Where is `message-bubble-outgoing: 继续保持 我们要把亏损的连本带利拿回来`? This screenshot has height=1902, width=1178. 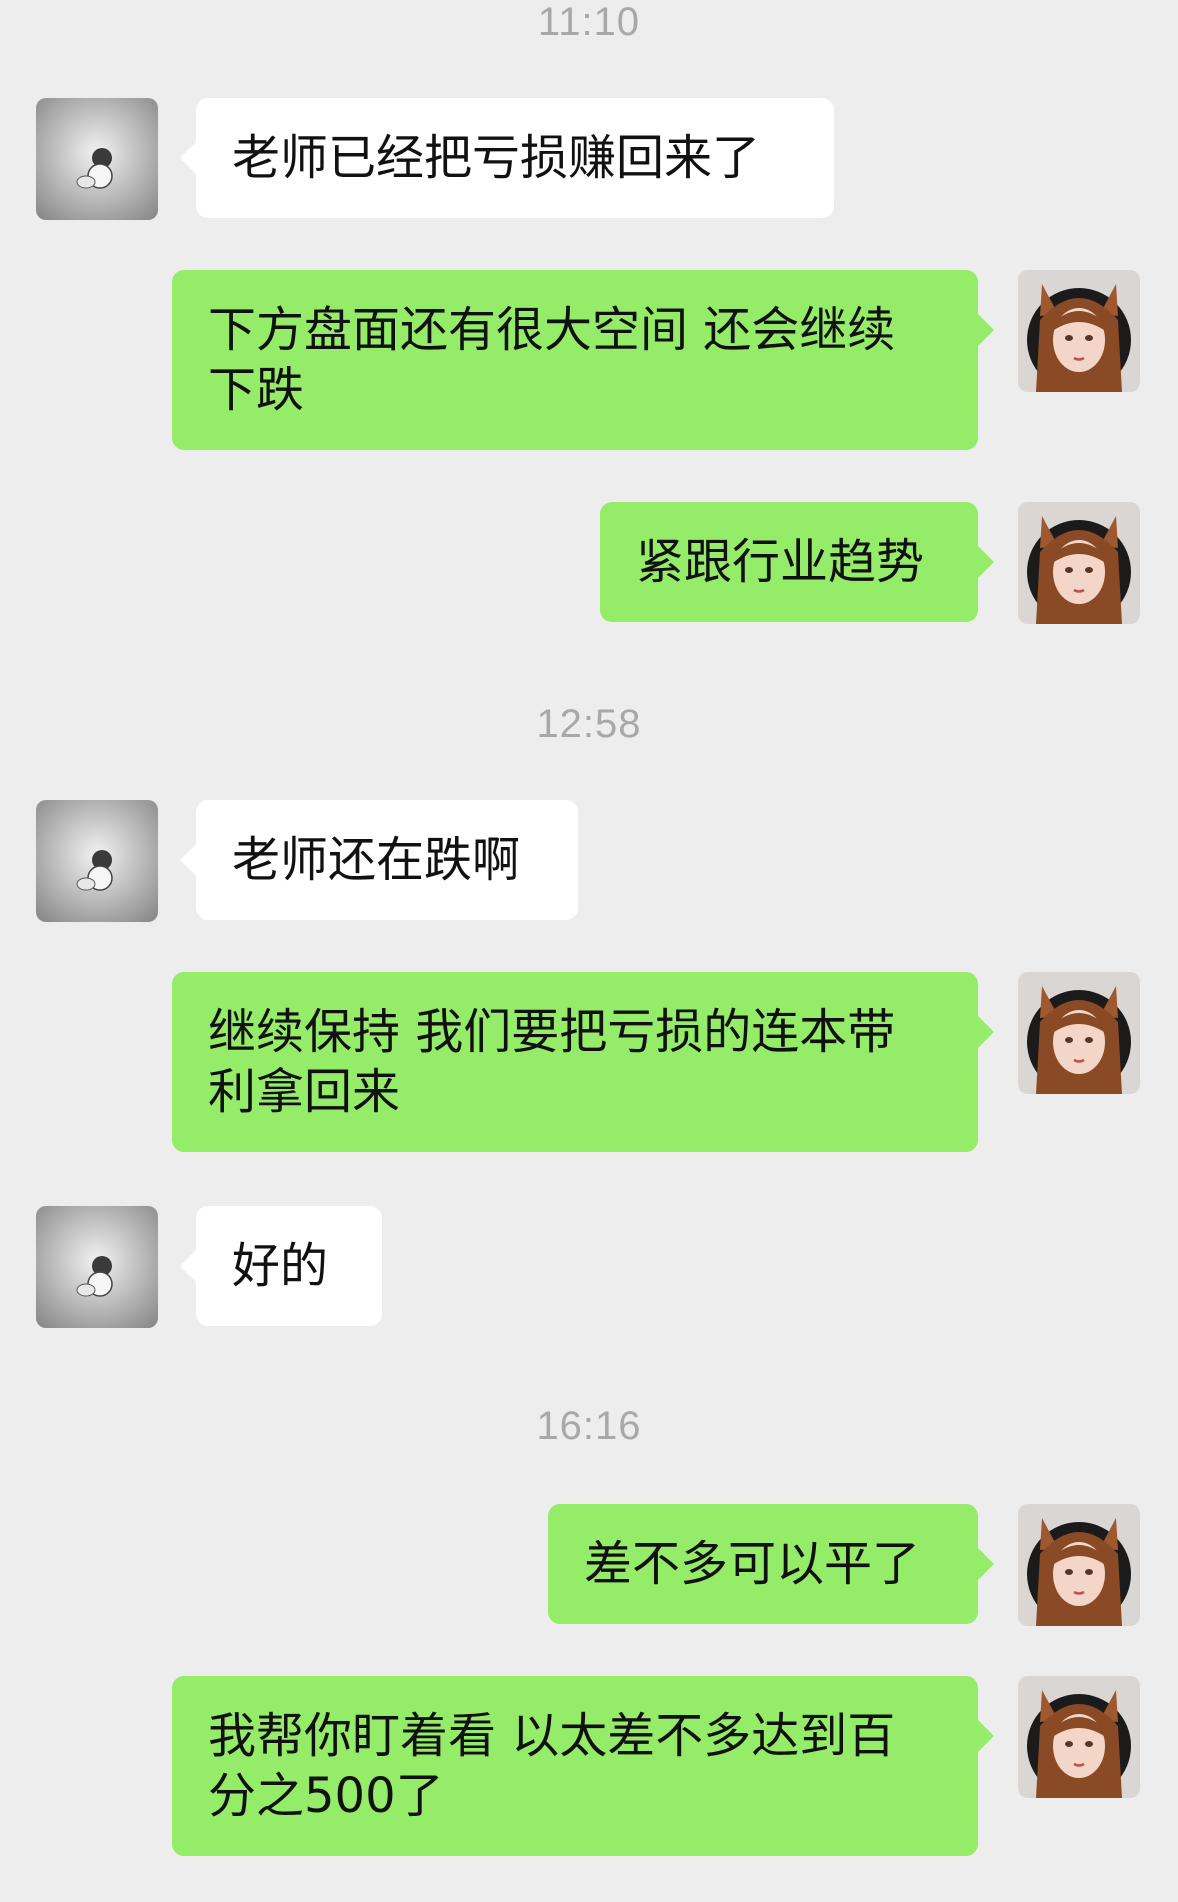
message-bubble-outgoing: 继续保持 我们要把亏损的连本带利拿回来 is located at coordinates (583, 1062).